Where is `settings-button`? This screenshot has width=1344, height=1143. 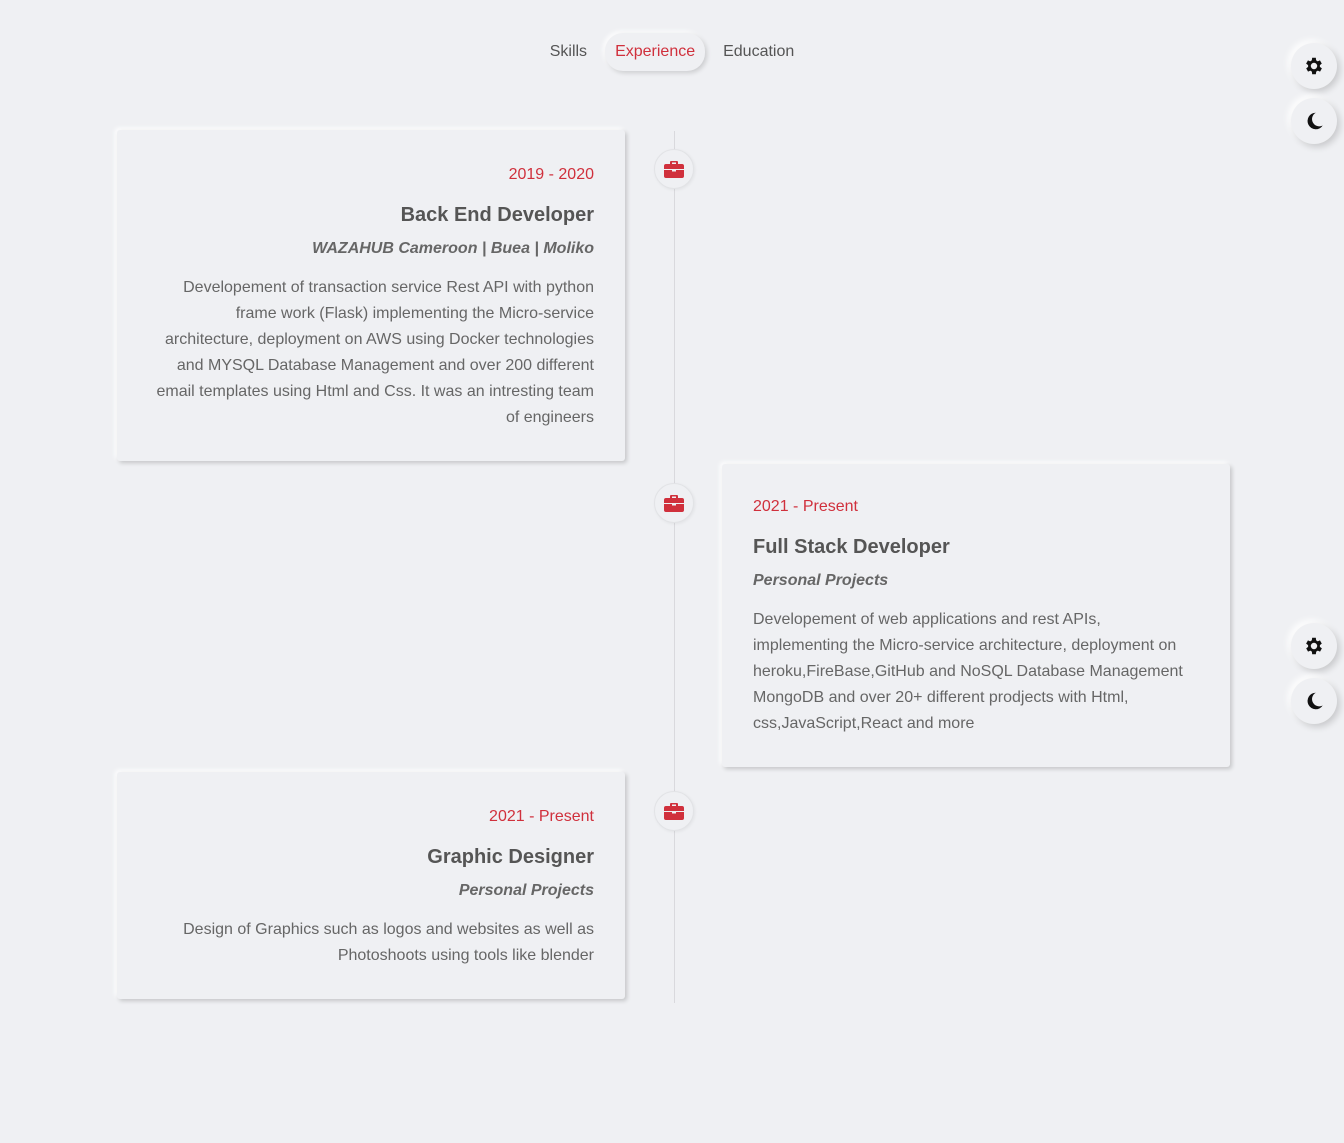 settings-button is located at coordinates (1314, 66).